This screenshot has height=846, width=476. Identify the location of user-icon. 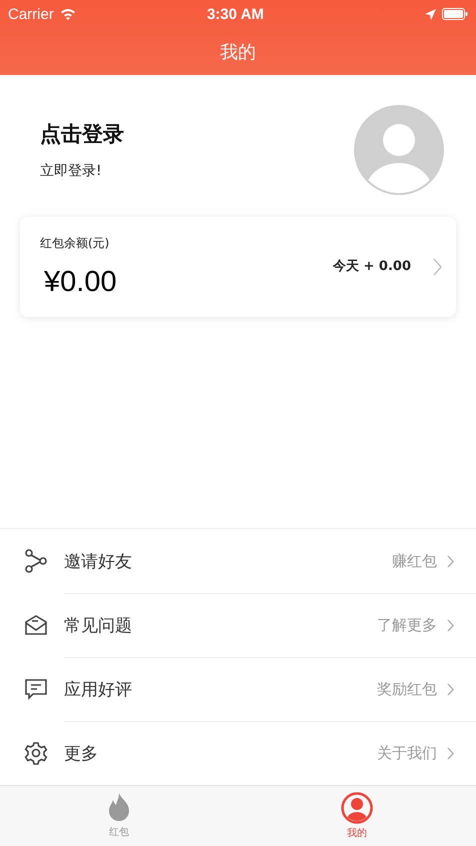
(357, 808).